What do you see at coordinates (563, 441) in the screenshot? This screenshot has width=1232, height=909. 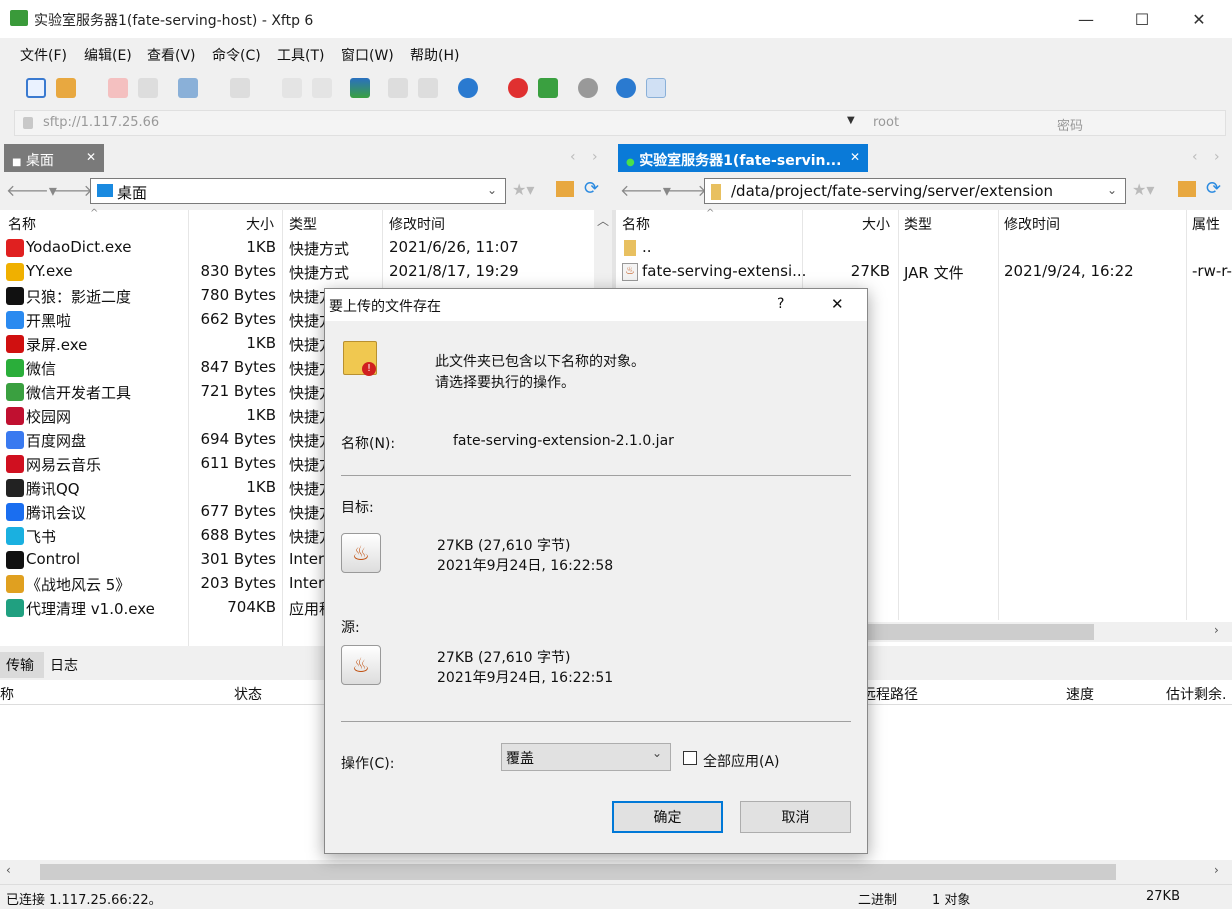 I see `name-value: fate-serving-extension-2.1.0.jar` at bounding box center [563, 441].